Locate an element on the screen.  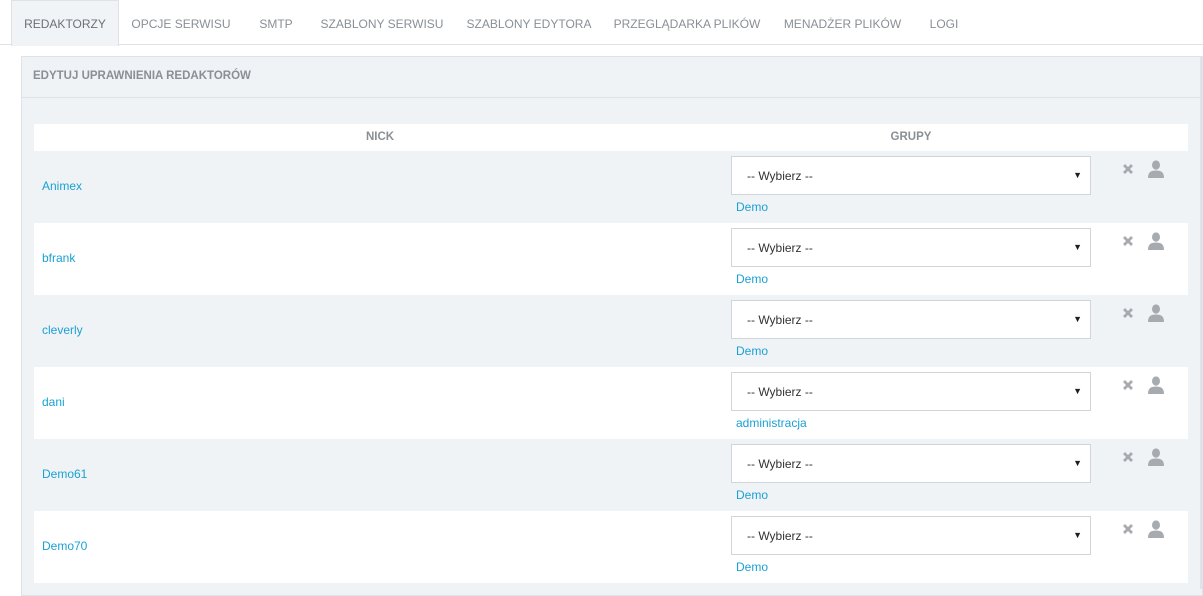
editor-nick-link: Demo70 is located at coordinates (64, 546).